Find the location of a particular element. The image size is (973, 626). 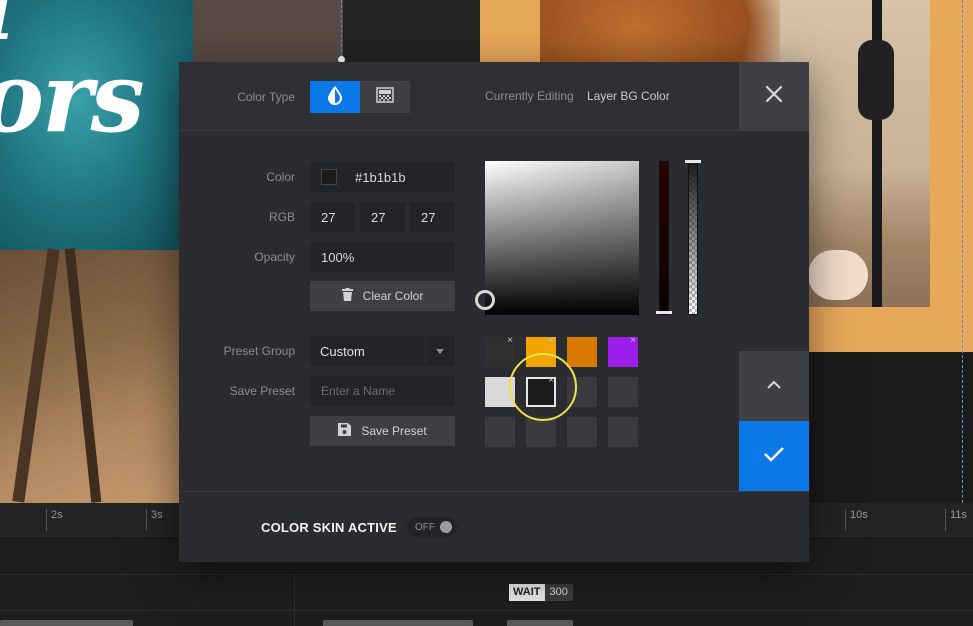

droplet-icon is located at coordinates (335, 97).